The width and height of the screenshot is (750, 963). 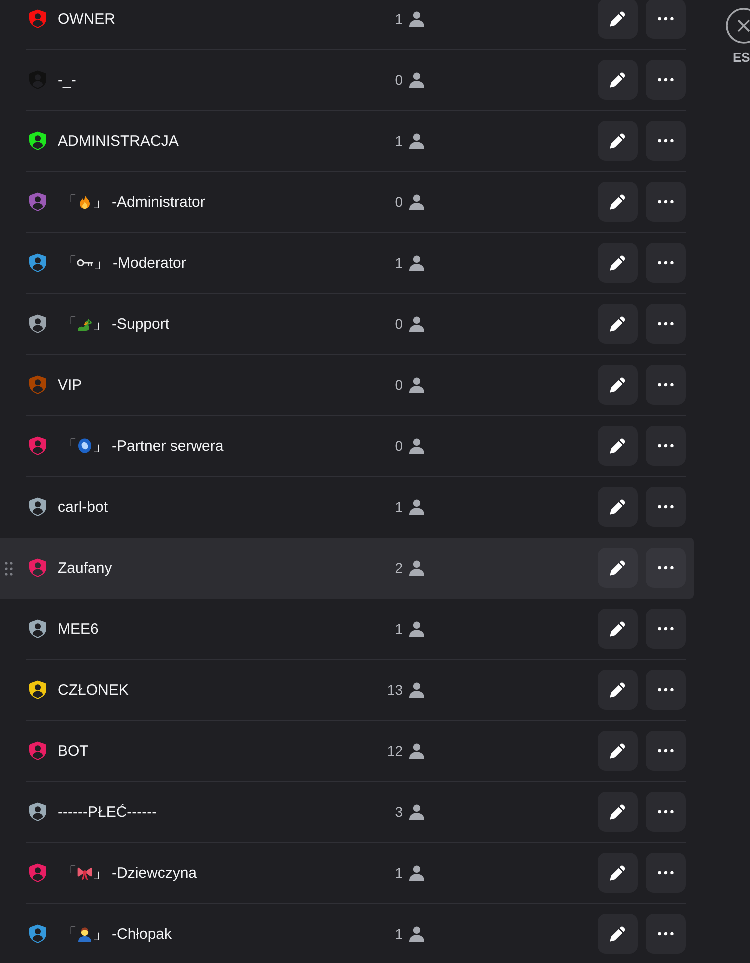 What do you see at coordinates (85, 568) in the screenshot?
I see `role-name: Zaufany` at bounding box center [85, 568].